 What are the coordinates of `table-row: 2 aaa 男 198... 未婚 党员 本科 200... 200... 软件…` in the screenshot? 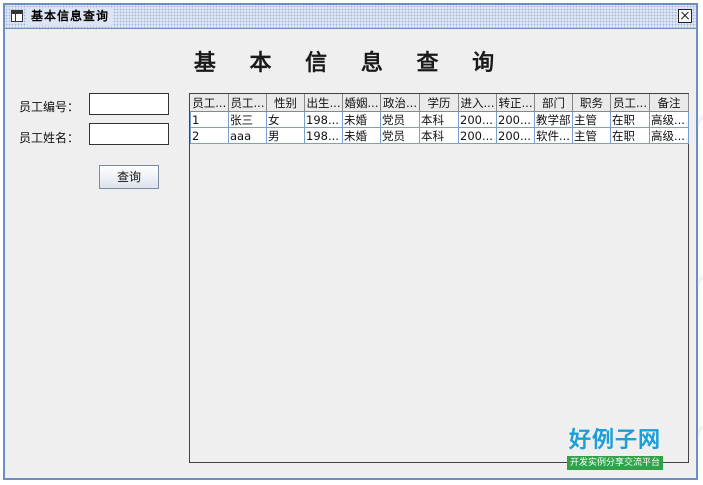 It's located at (439, 135).